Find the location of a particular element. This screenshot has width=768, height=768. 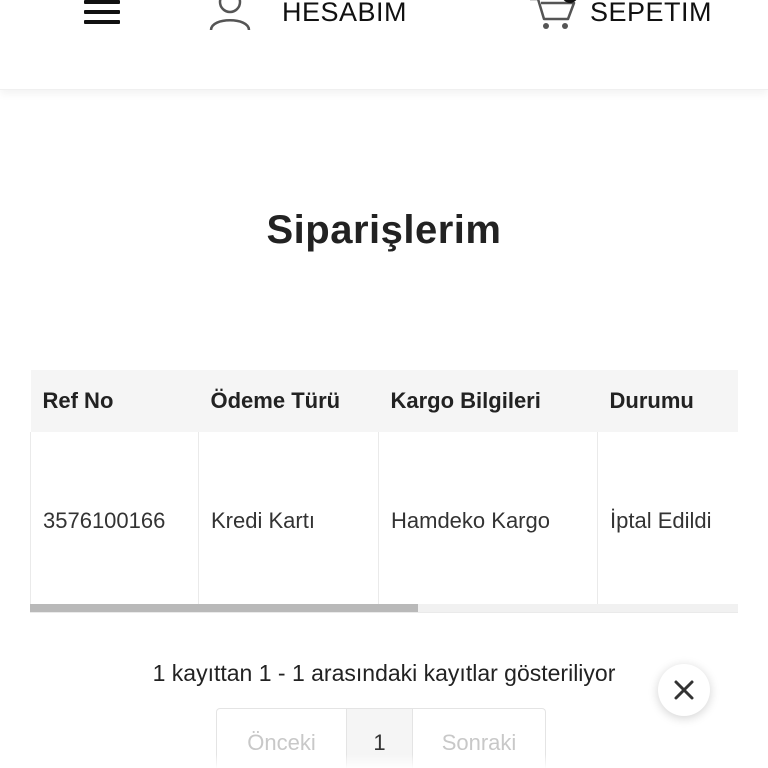

shopping-cart-icon is located at coordinates (553, 14).